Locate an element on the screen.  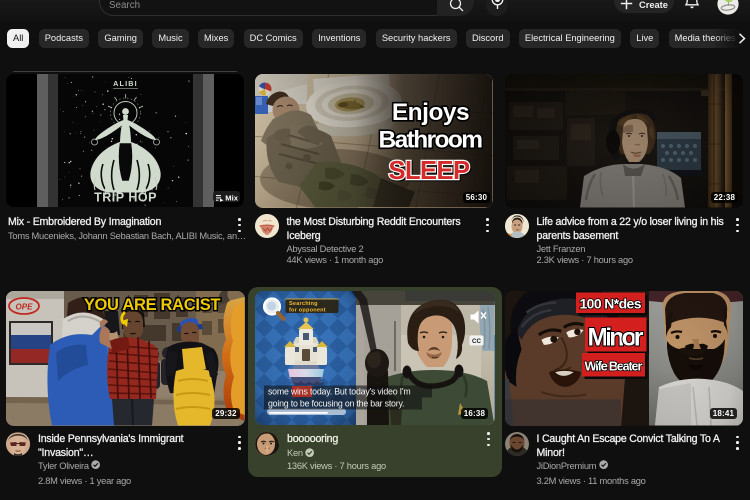
svg-text: Enjoys is located at coordinates (430, 112).